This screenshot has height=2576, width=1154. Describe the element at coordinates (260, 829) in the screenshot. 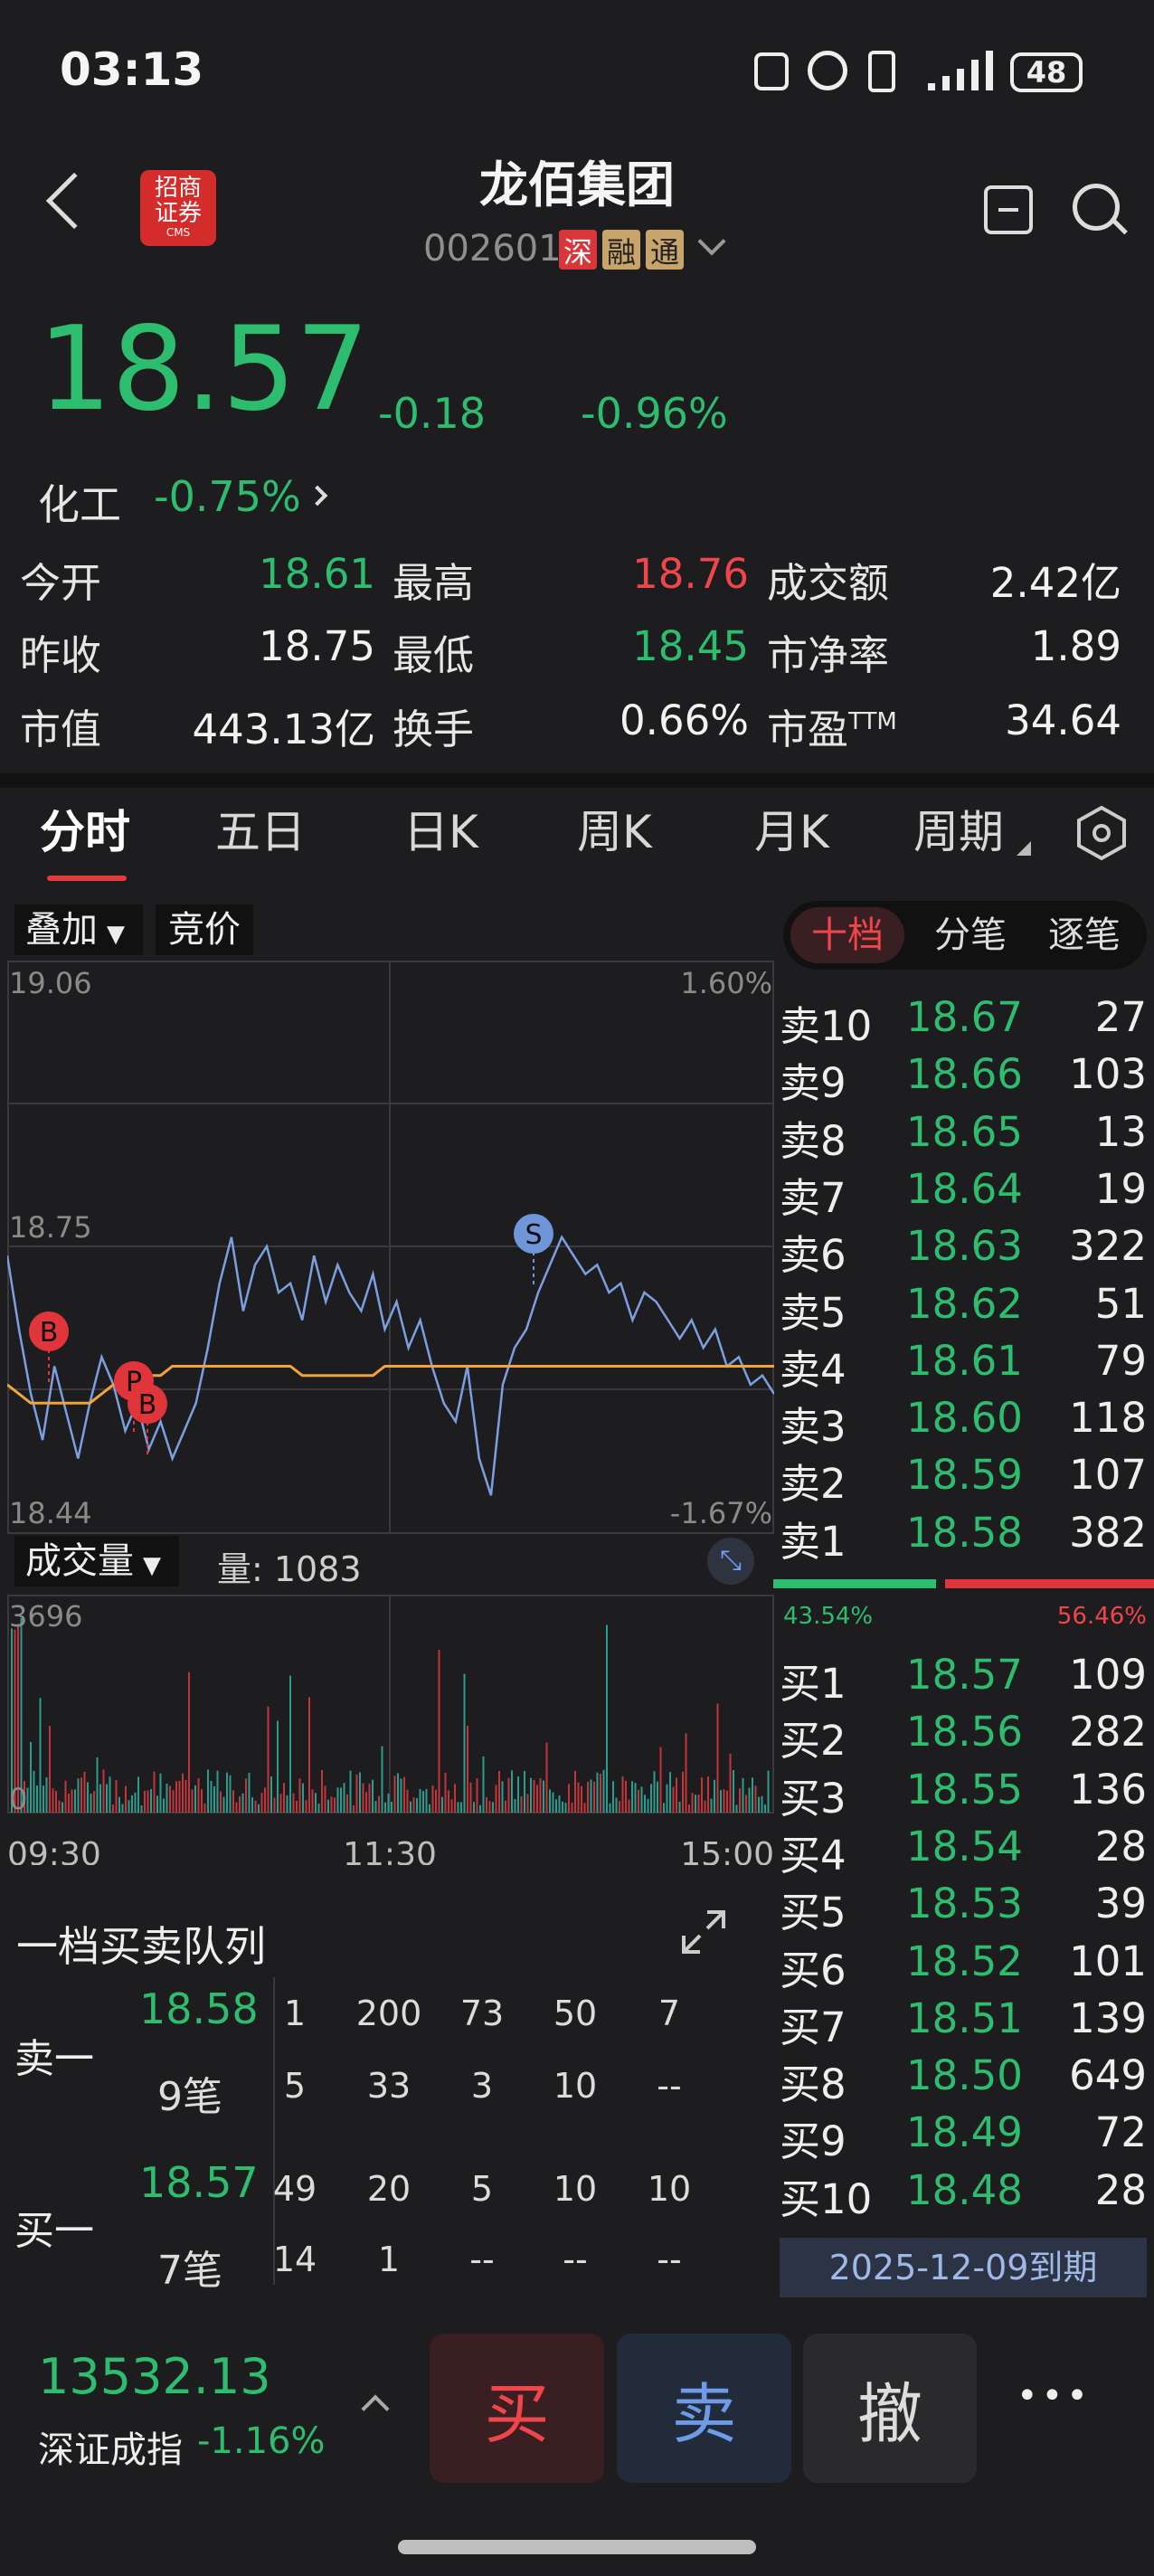

I see `tab-5day: 五日` at that location.